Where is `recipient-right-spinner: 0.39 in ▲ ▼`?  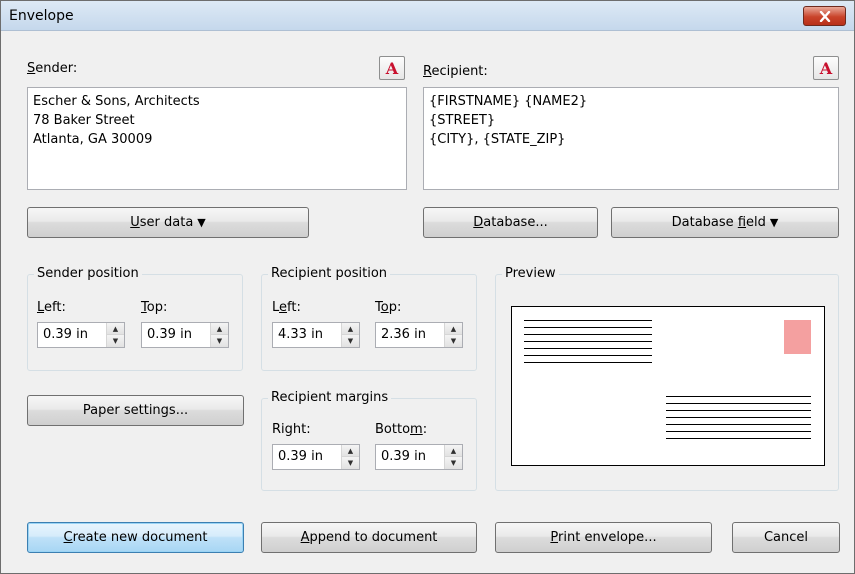 recipient-right-spinner: 0.39 in ▲ ▼ is located at coordinates (316, 457).